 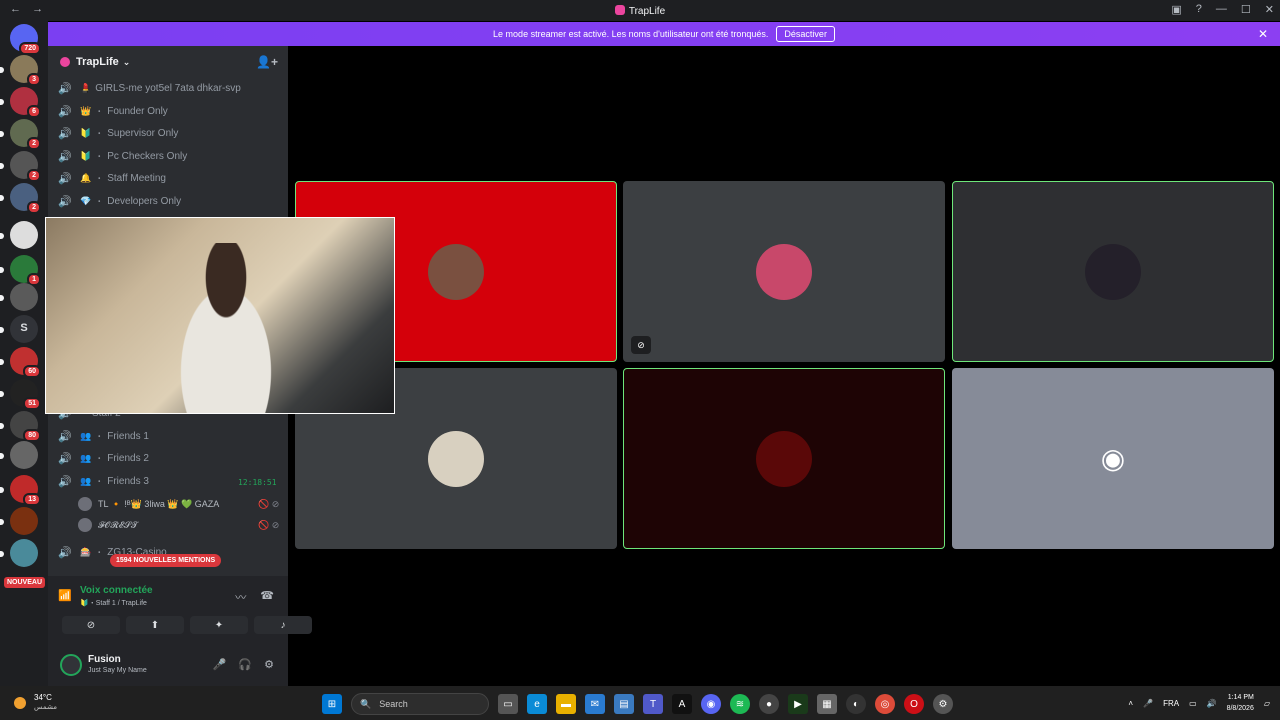 What do you see at coordinates (784, 271) in the screenshot?
I see `video-tile-2: ⊘` at bounding box center [784, 271].